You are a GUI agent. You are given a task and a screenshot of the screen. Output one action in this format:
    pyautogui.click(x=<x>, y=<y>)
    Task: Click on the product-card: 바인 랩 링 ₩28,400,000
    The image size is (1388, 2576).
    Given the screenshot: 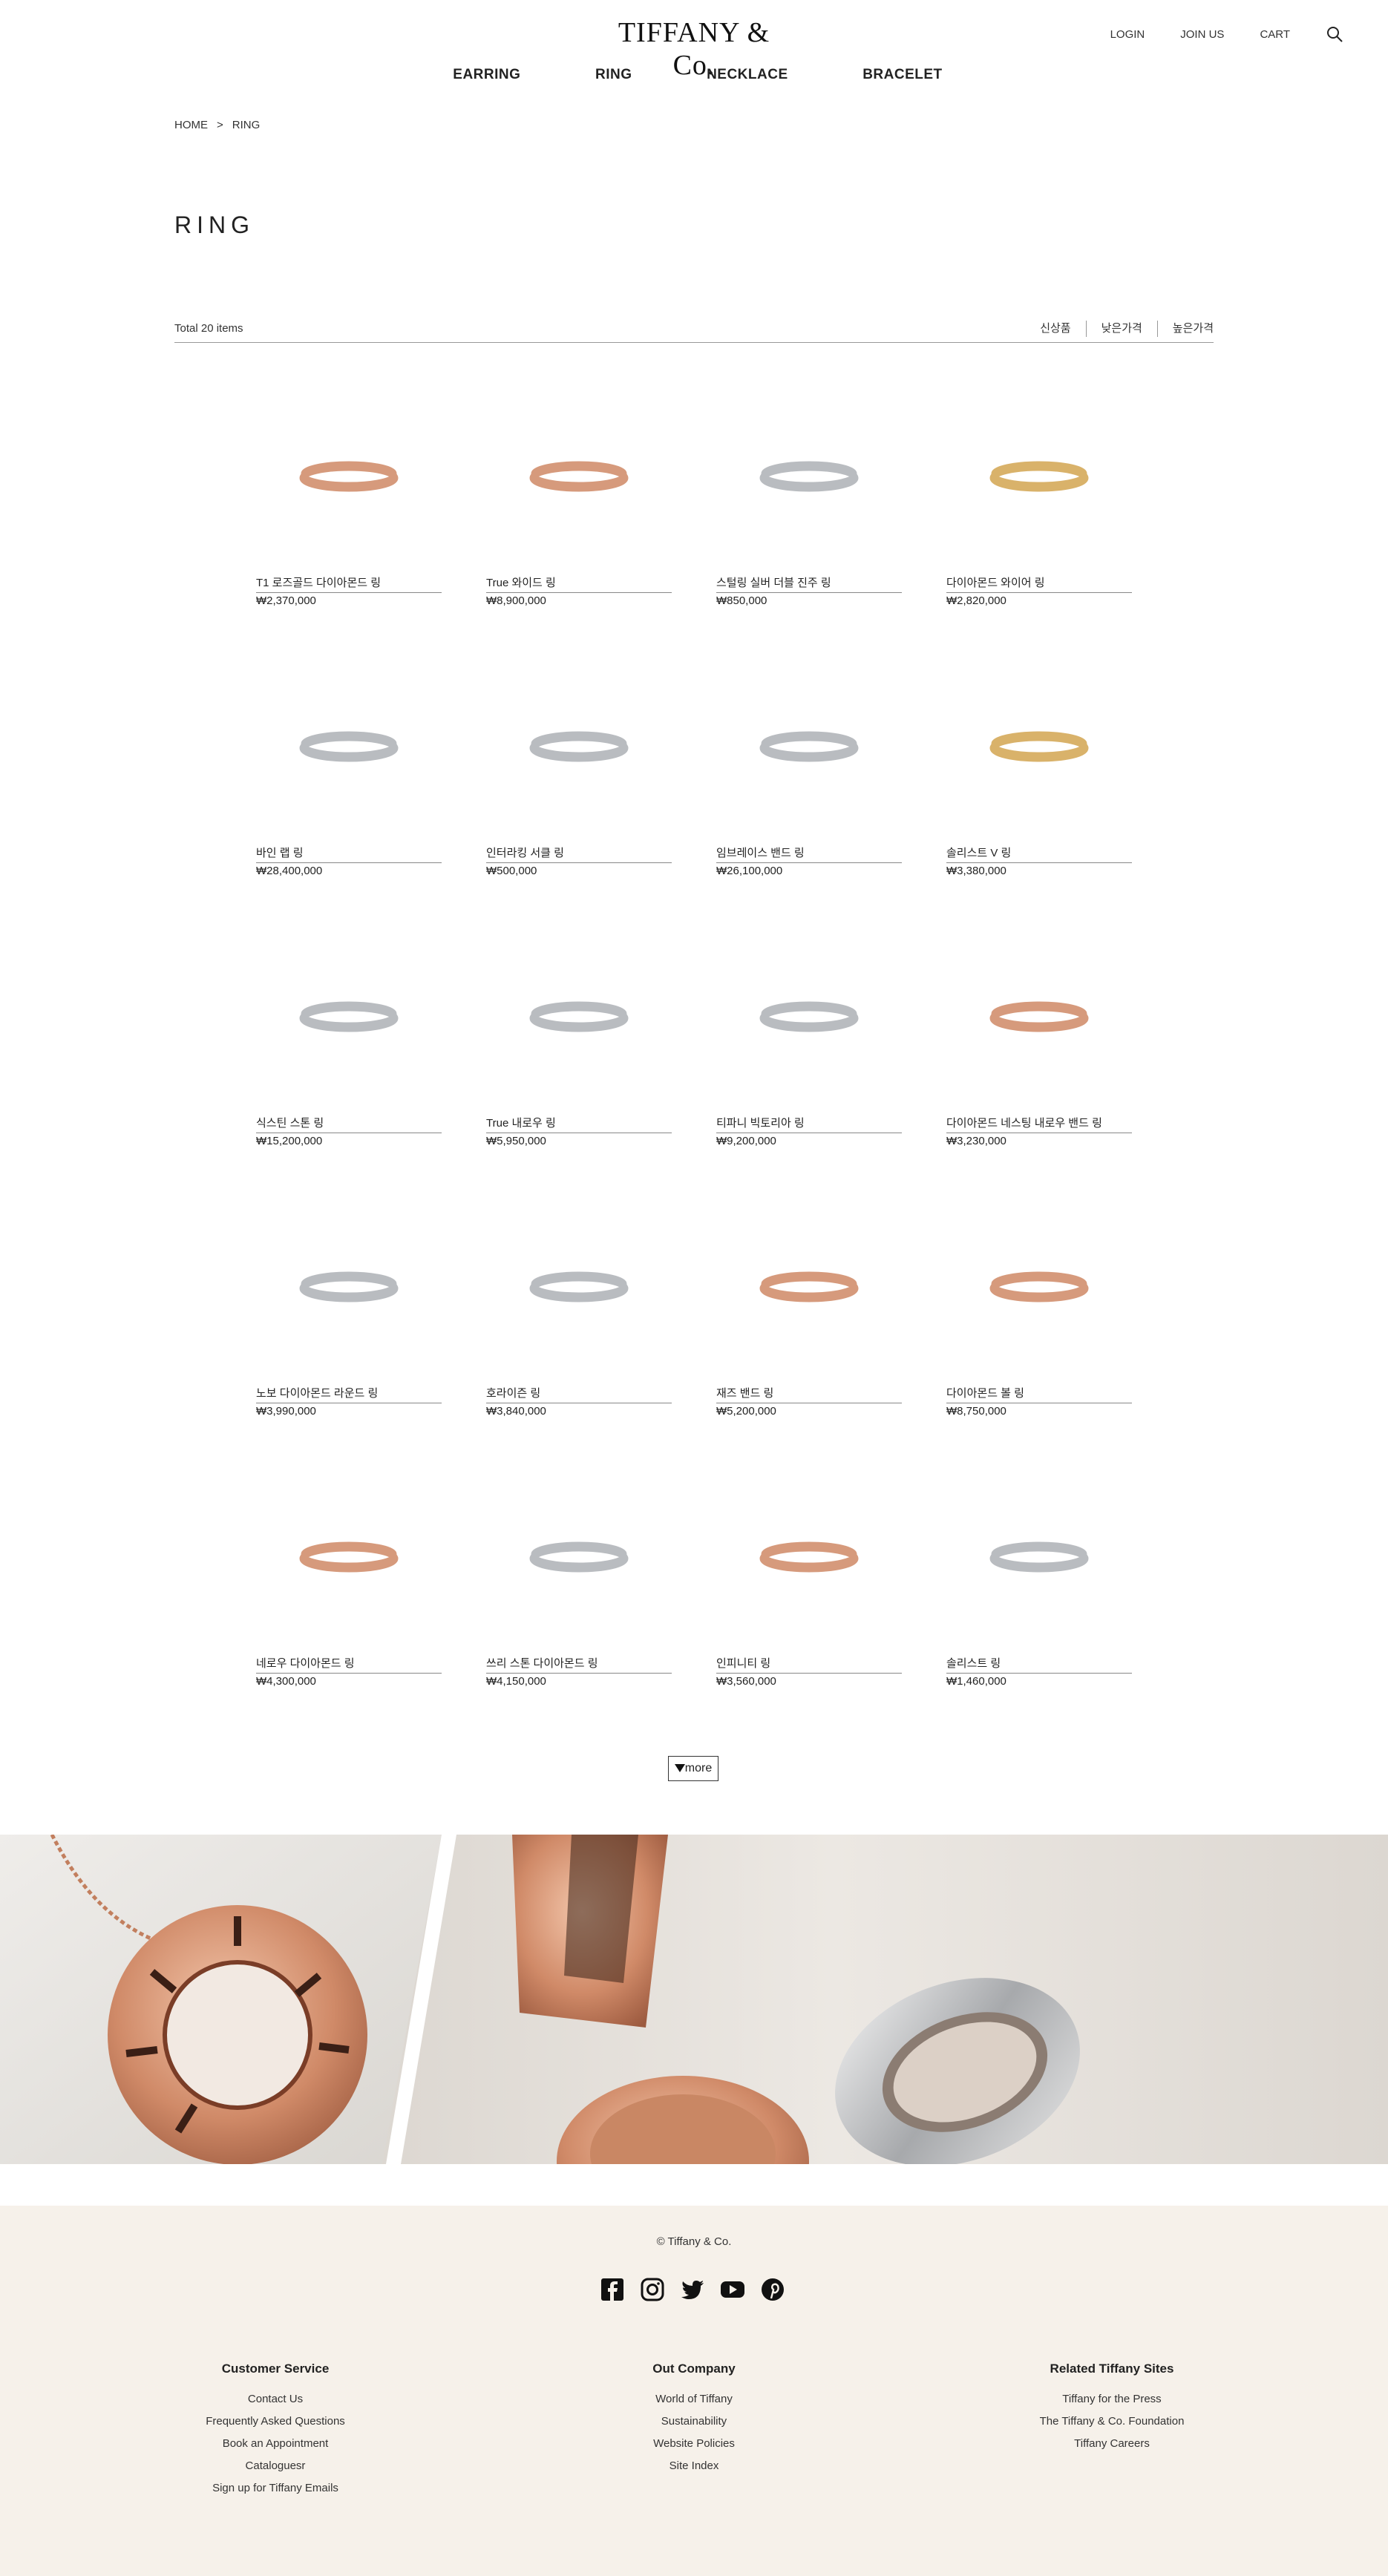 What is the action you would take?
    pyautogui.click(x=349, y=775)
    